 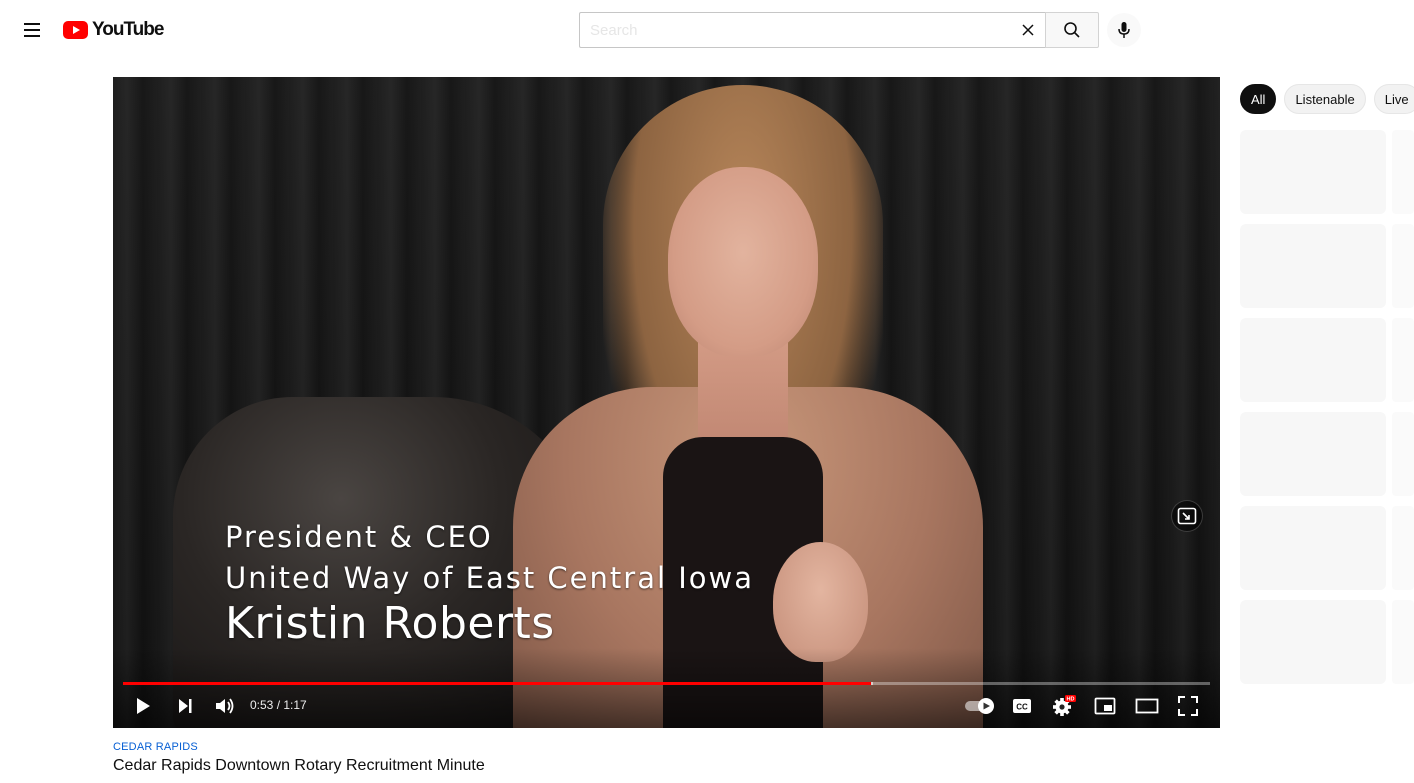 I want to click on chip-all: All, so click(x=1258, y=99).